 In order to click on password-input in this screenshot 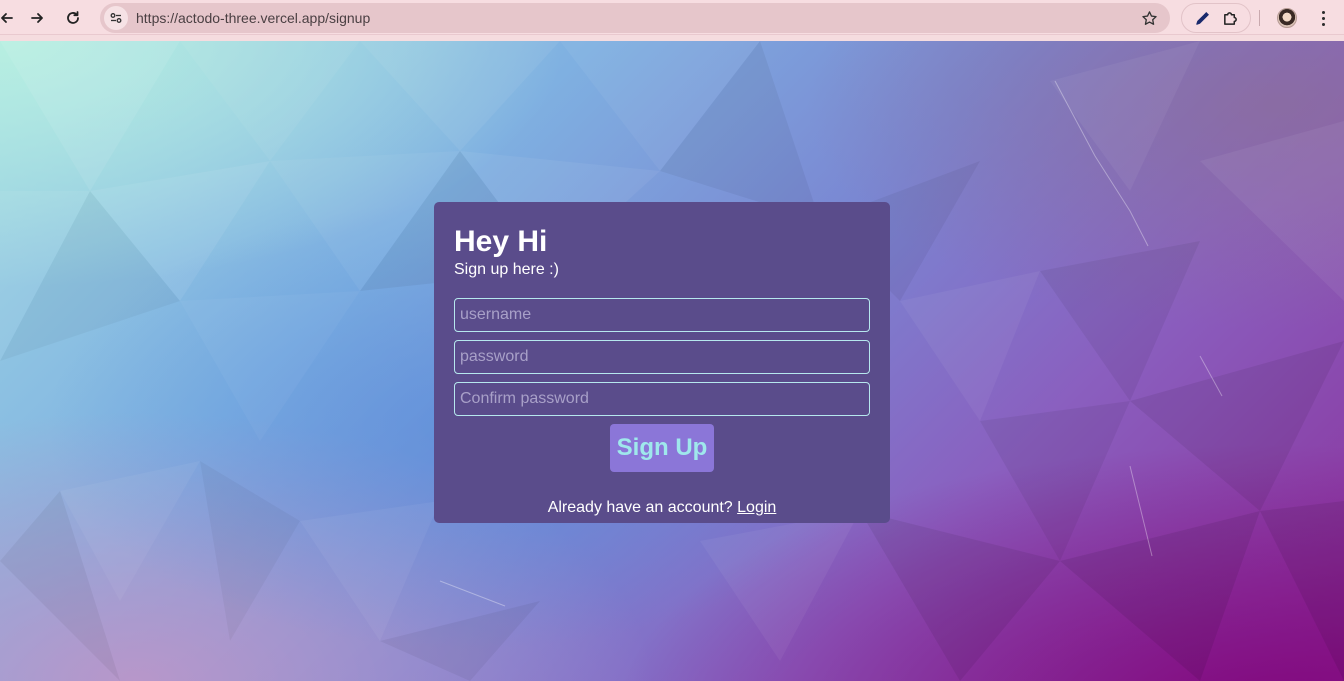, I will do `click(662, 357)`.